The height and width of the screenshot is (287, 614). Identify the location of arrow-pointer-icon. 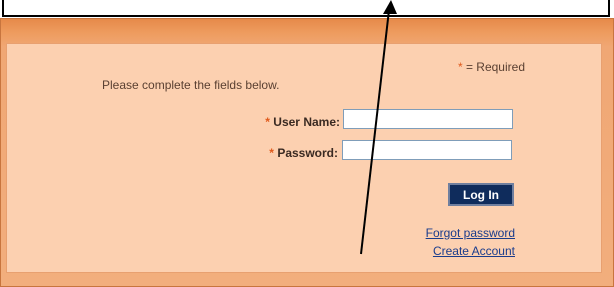
(378, 127).